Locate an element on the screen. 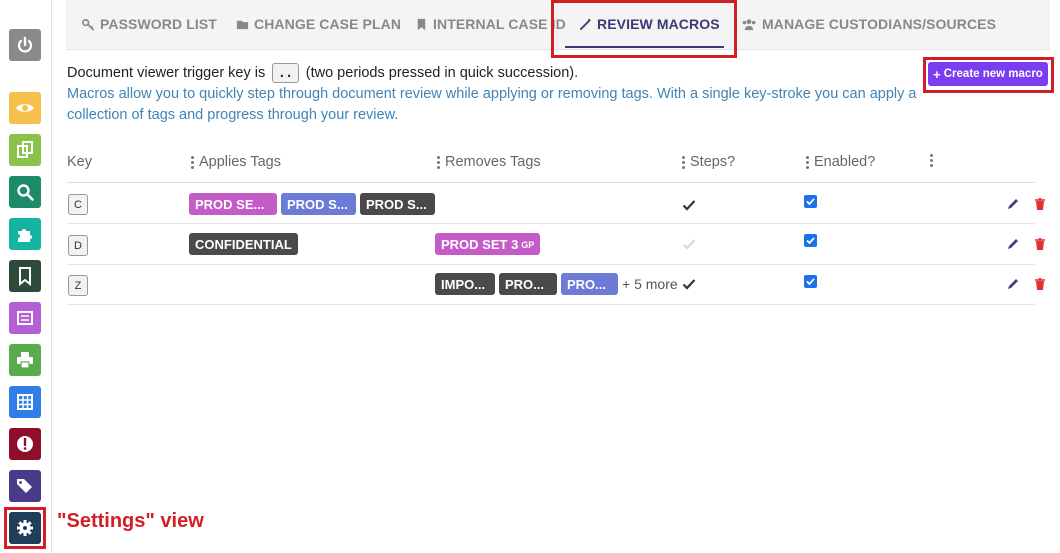 This screenshot has width=1060, height=553. table-row: Z IMPO... PRO... PRO... + 5 more is located at coordinates (556, 285).